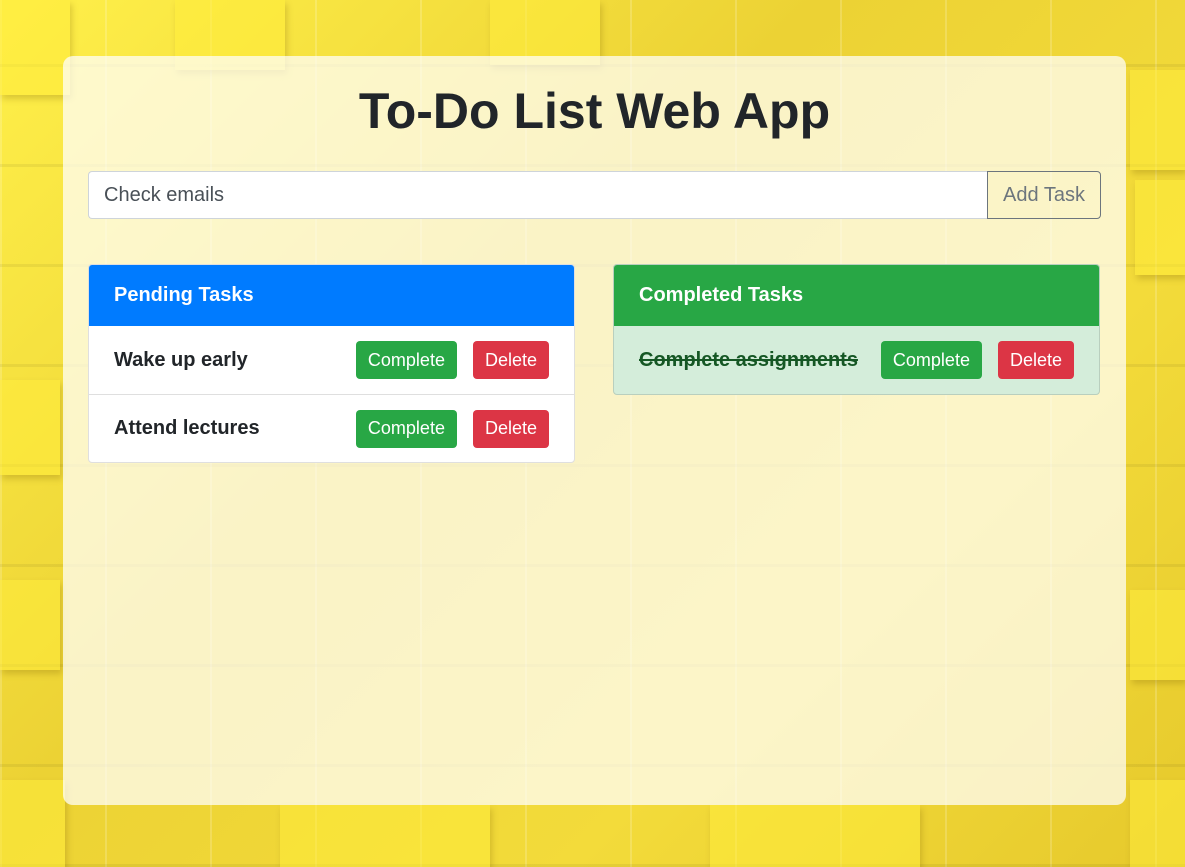 The image size is (1185, 867). What do you see at coordinates (748, 359) in the screenshot?
I see `task-text: Complete assignments` at bounding box center [748, 359].